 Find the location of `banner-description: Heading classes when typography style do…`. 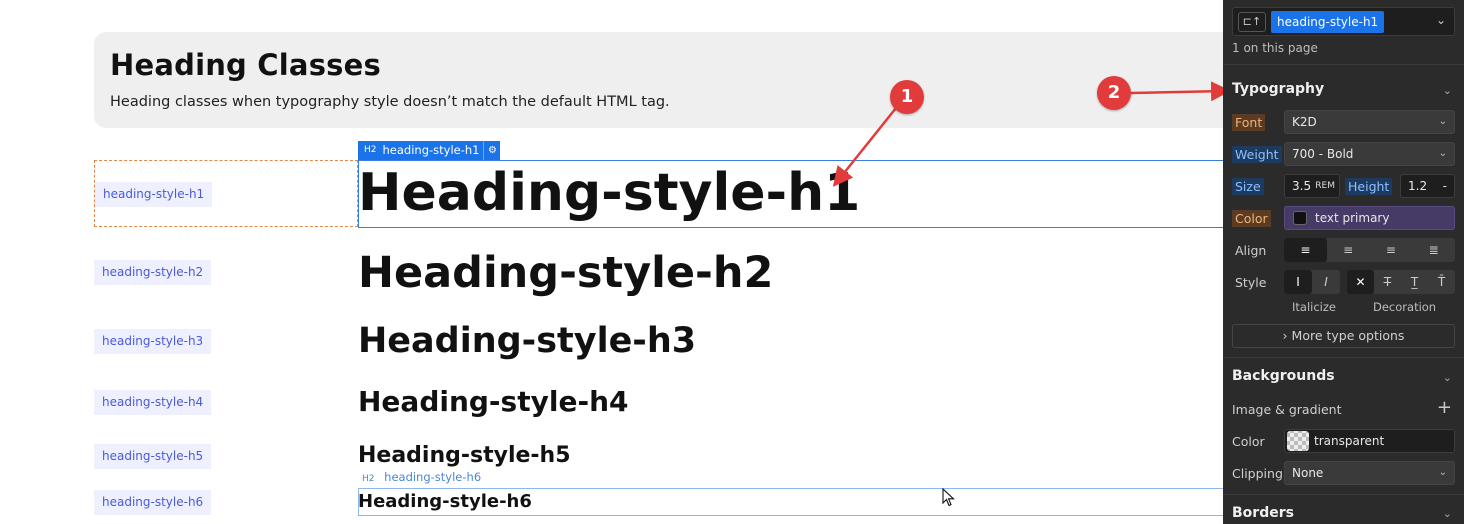

banner-description: Heading classes when typography style do… is located at coordinates (390, 102).